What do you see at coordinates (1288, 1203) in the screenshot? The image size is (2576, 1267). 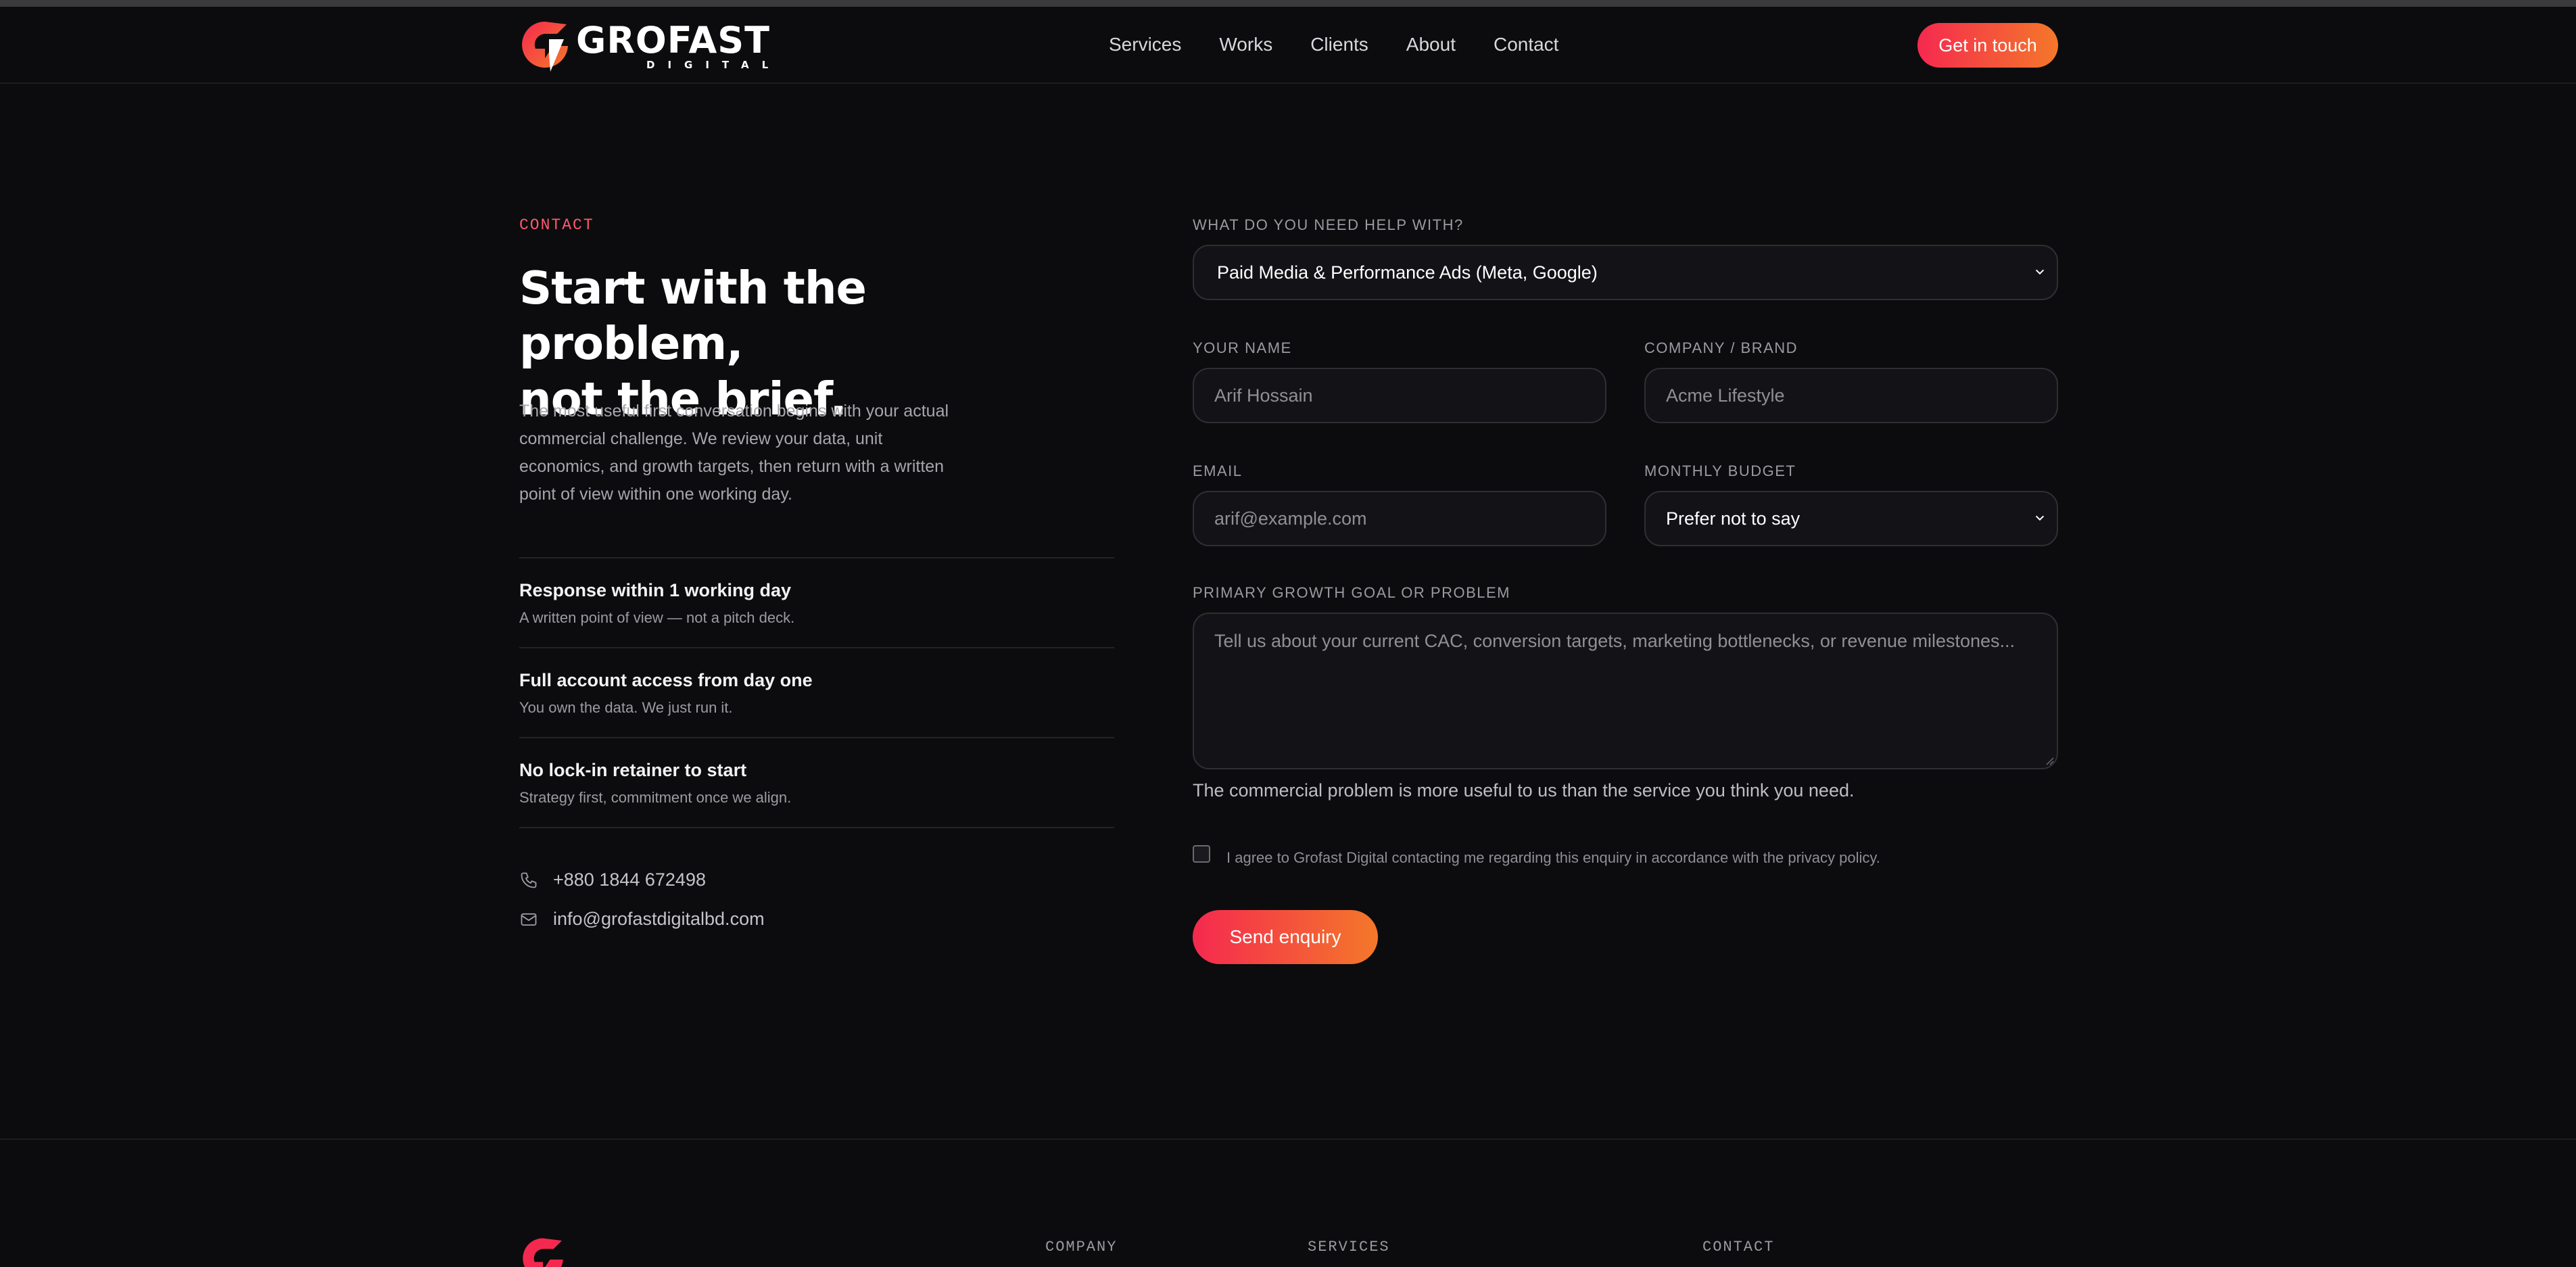 I see `site-footer: COMPANY SERVICES CONTACT` at bounding box center [1288, 1203].